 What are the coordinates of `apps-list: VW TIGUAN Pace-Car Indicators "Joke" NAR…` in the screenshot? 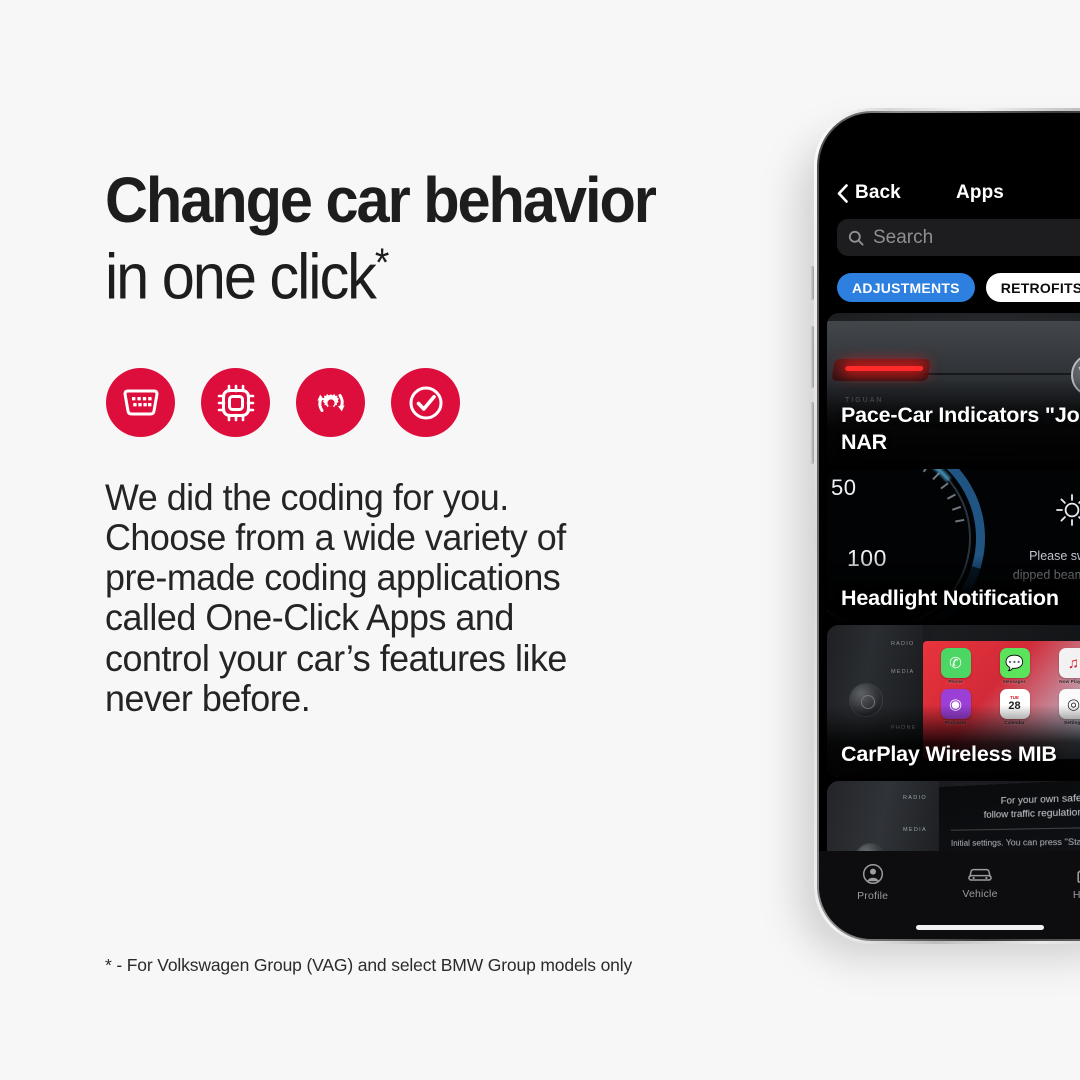 It's located at (953, 582).